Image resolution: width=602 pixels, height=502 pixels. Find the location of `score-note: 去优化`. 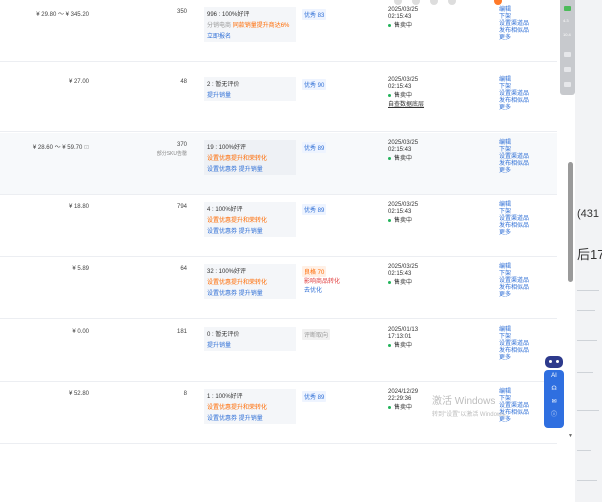

score-note: 去优化 is located at coordinates (322, 291).